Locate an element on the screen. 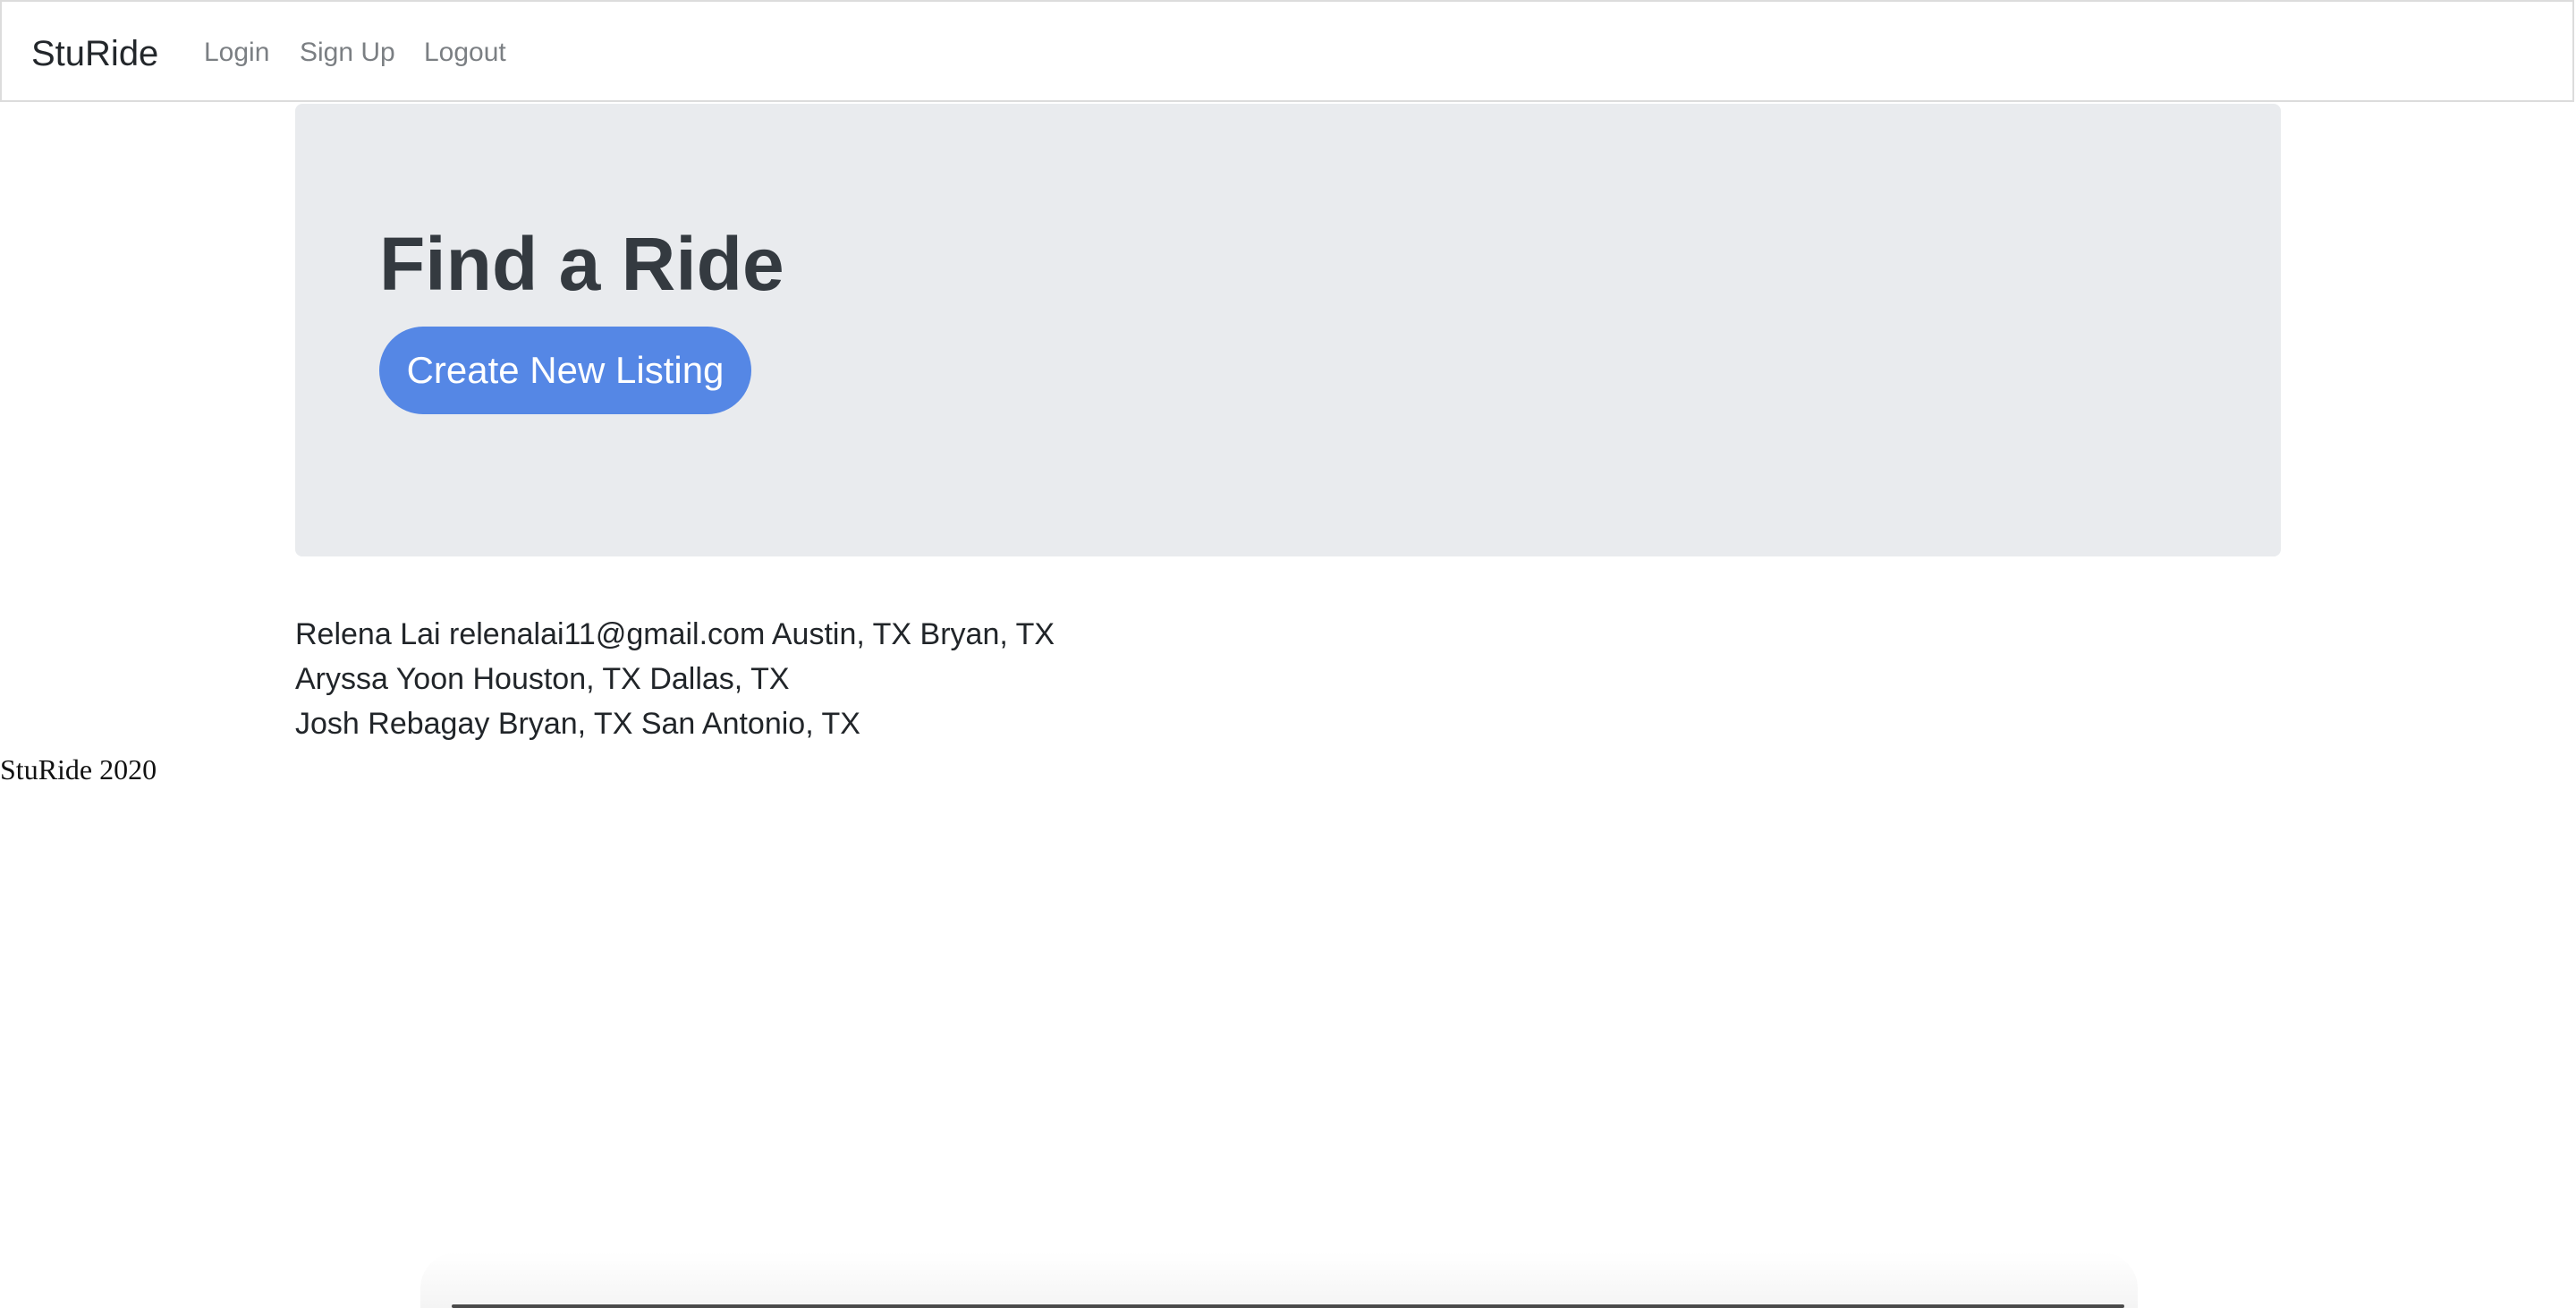 Image resolution: width=2576 pixels, height=1308 pixels. listing-item: Josh Rebagay Bryan, TX San Antonio, TX is located at coordinates (675, 723).